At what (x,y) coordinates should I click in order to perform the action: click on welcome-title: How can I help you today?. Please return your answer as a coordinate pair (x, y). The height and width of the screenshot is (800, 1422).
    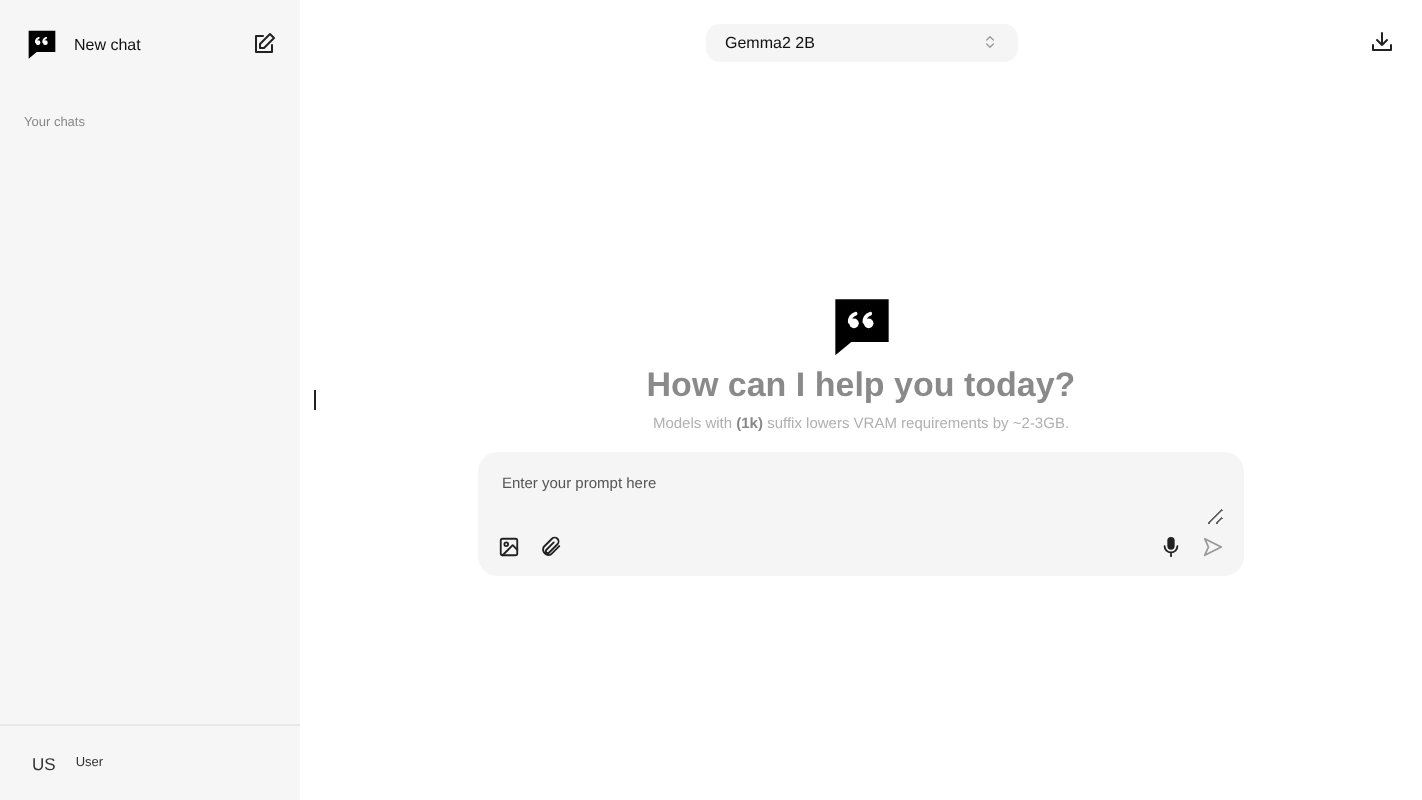
    Looking at the image, I should click on (861, 386).